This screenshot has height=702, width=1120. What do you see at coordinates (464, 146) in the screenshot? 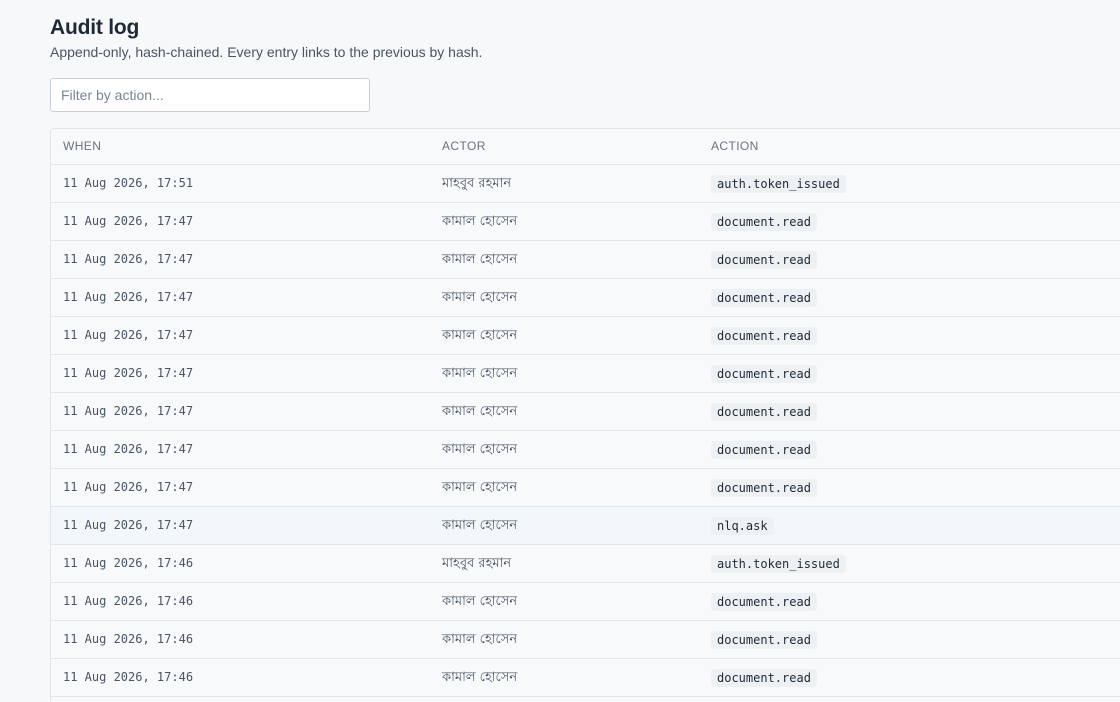
I see `column-header-actor: ACTOR` at bounding box center [464, 146].